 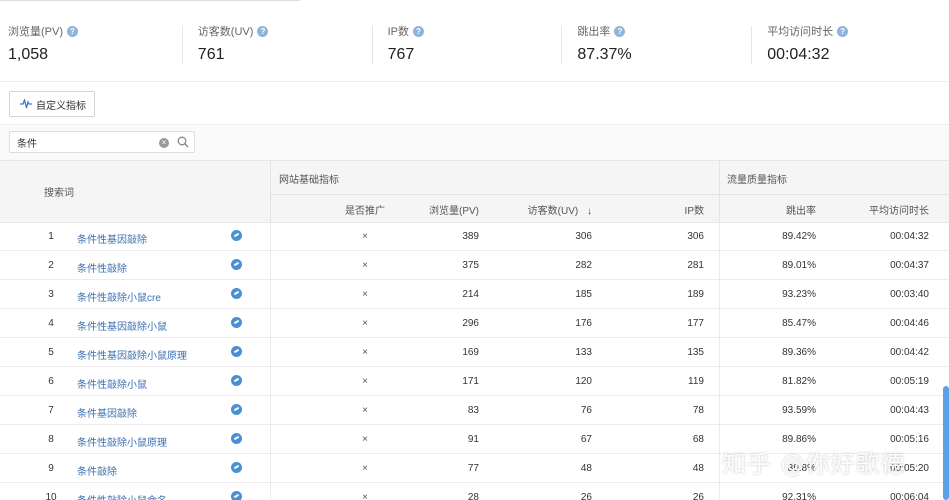 I want to click on keyword-link: 条件性敲除, so click(x=102, y=267).